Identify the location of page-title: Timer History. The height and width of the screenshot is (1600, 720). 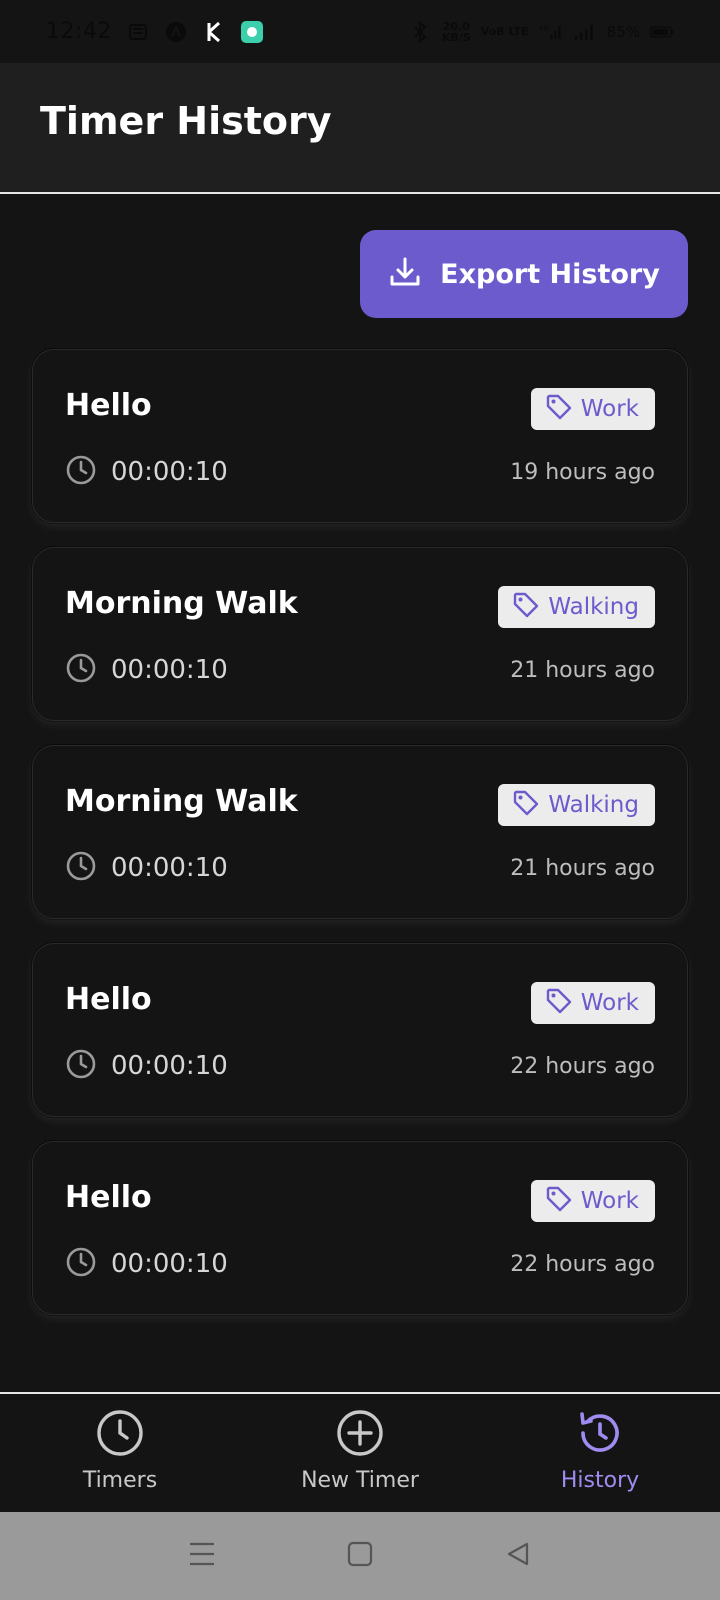
(186, 121).